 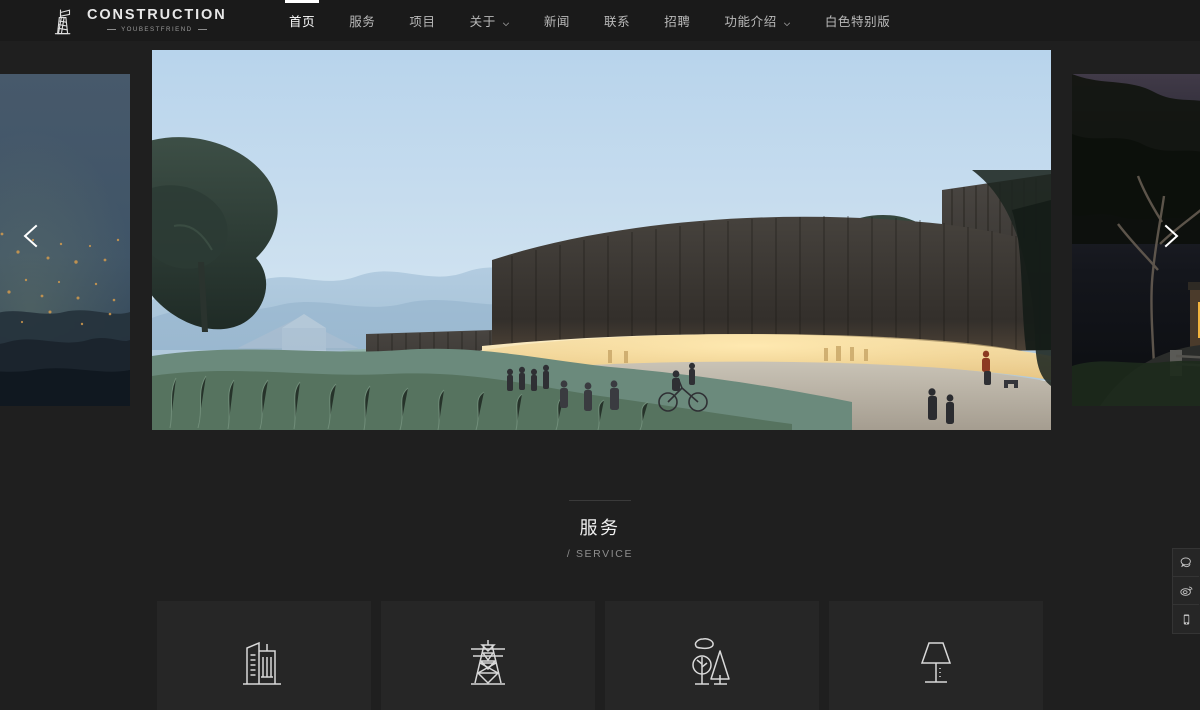 I want to click on service-card-landscape, so click(x=712, y=655).